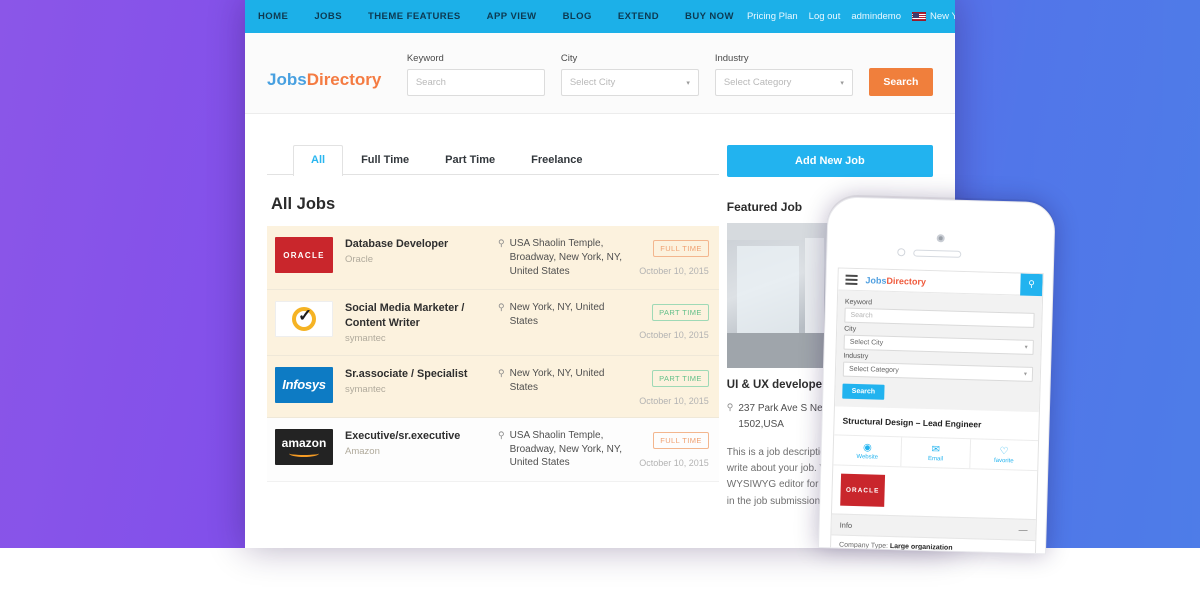 The height and width of the screenshot is (600, 1200). I want to click on website-action-button: ◉ Website, so click(868, 451).